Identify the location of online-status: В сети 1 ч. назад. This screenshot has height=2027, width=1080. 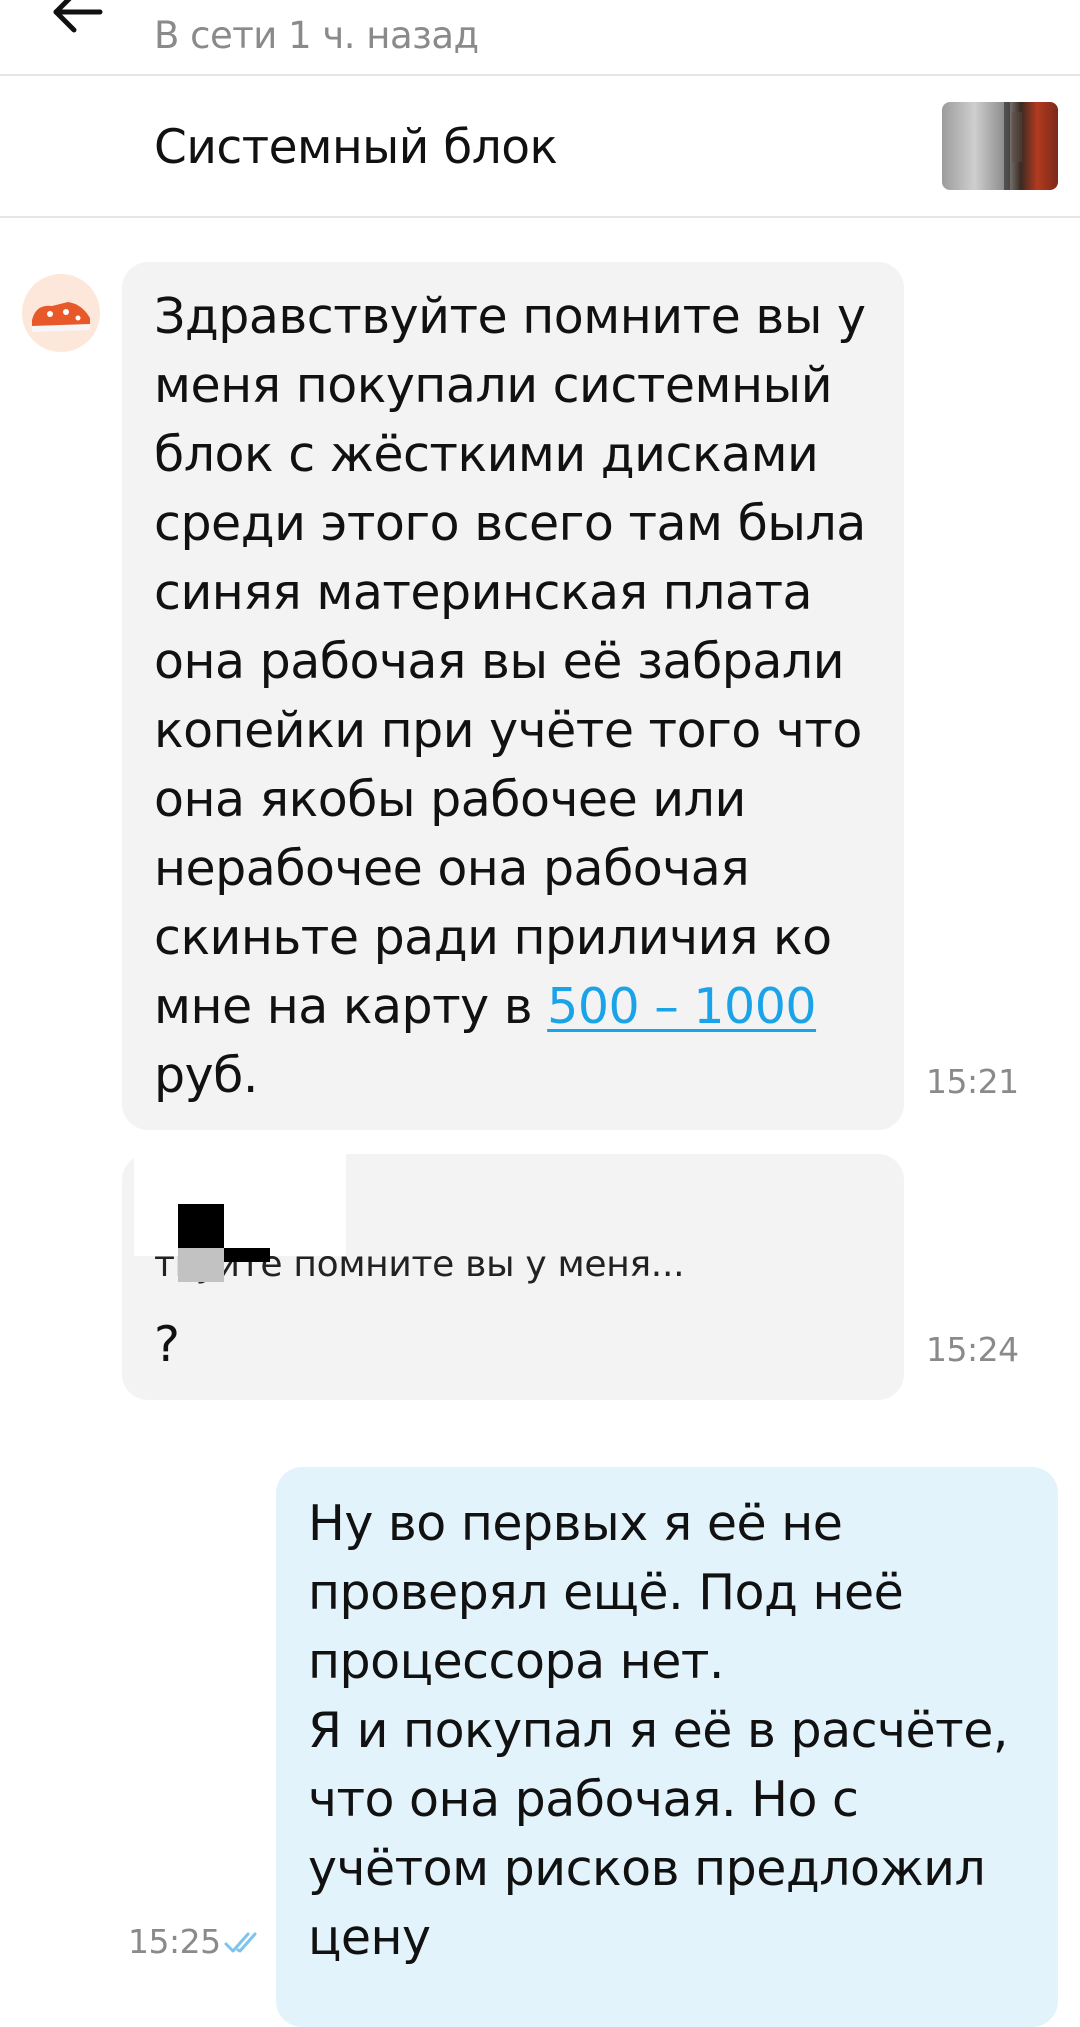
(316, 35).